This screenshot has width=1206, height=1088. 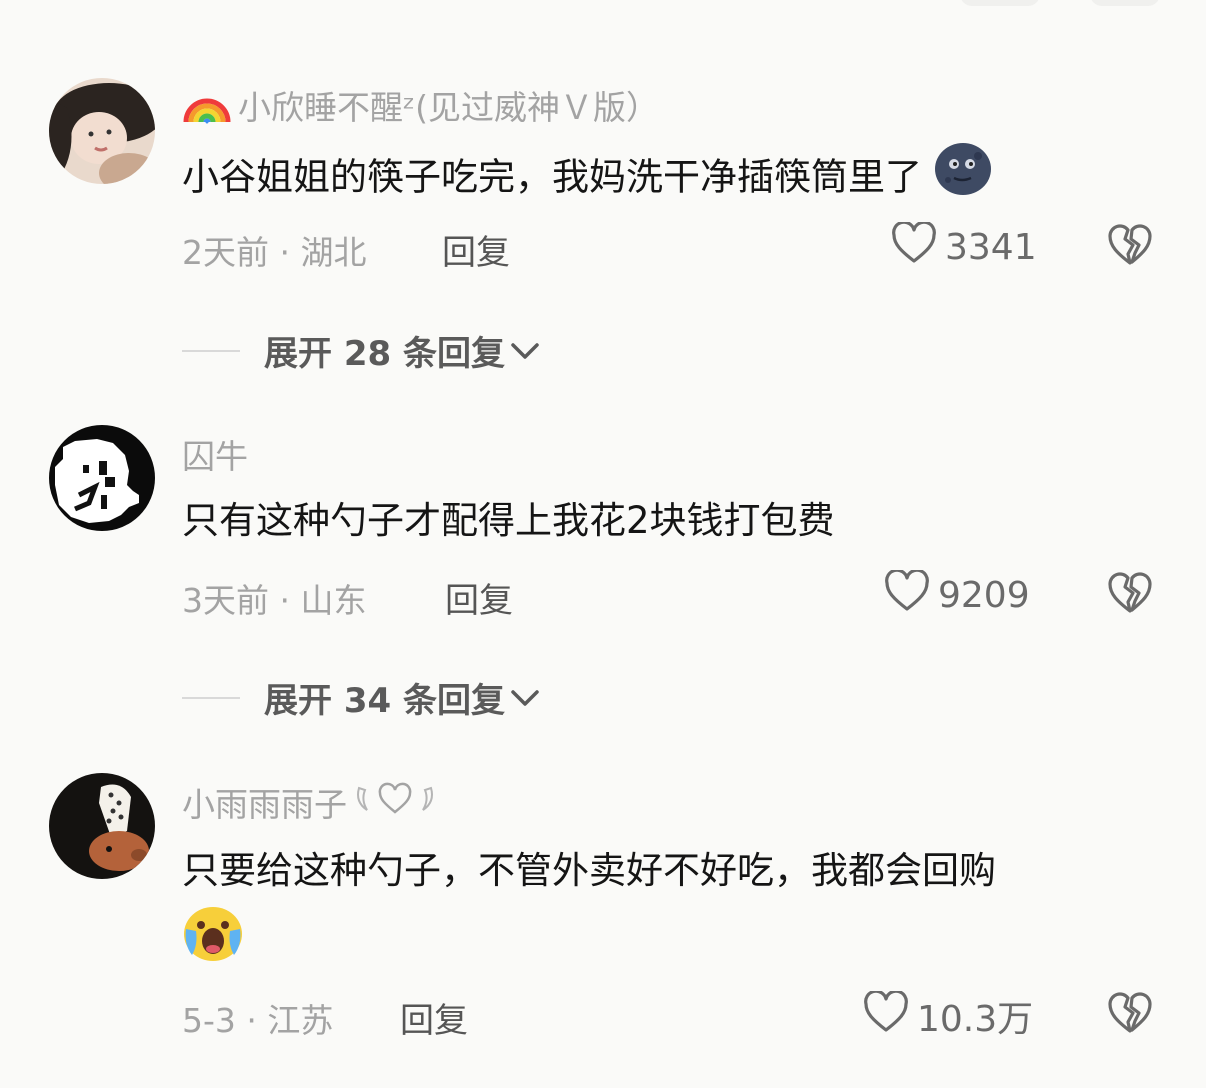 What do you see at coordinates (274, 252) in the screenshot?
I see `comment-time-location: 2天前 · 湖北` at bounding box center [274, 252].